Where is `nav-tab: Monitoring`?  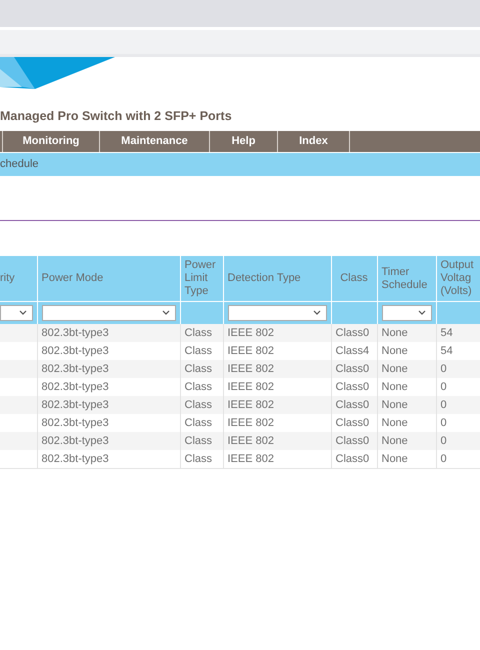 nav-tab: Monitoring is located at coordinates (51, 141).